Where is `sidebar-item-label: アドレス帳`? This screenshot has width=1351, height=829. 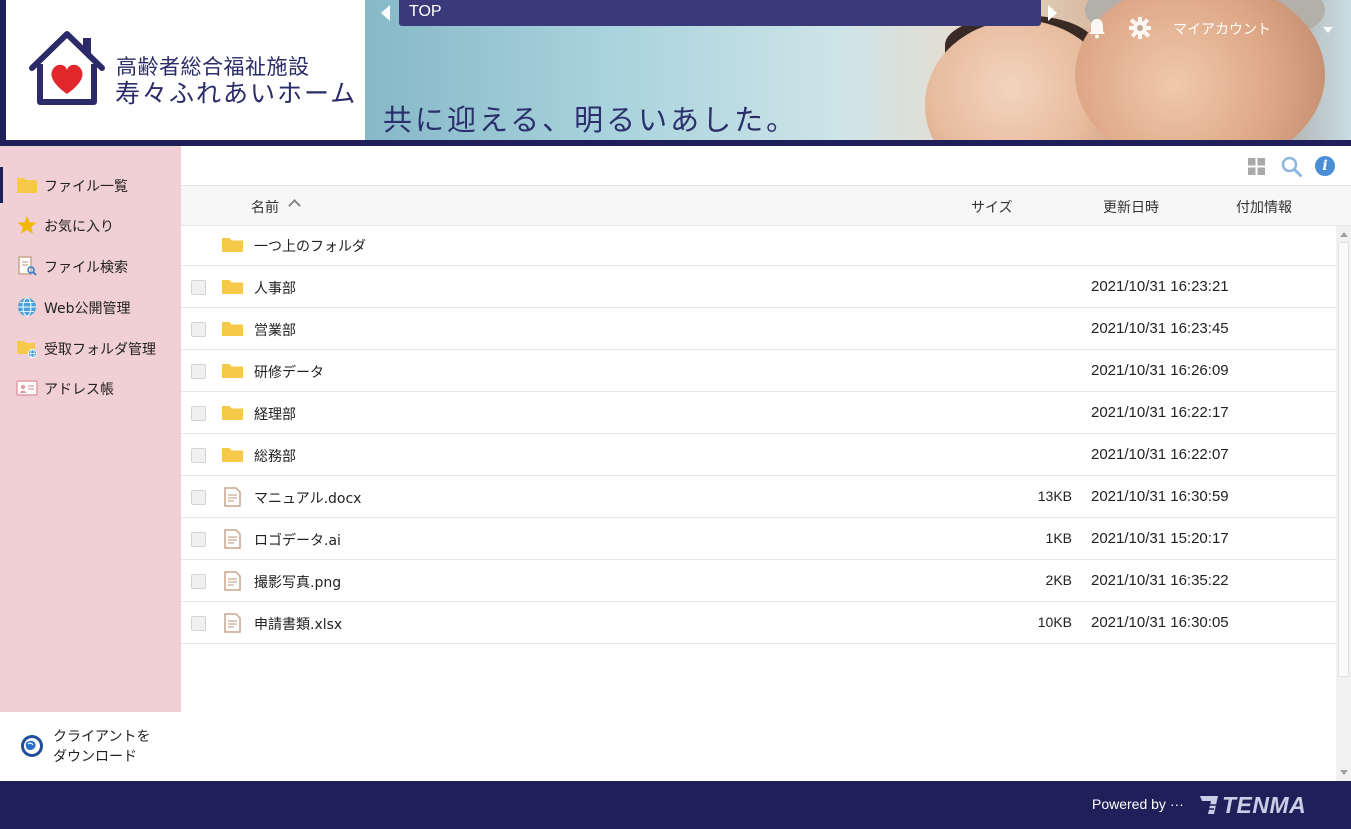 sidebar-item-label: アドレス帳 is located at coordinates (79, 390).